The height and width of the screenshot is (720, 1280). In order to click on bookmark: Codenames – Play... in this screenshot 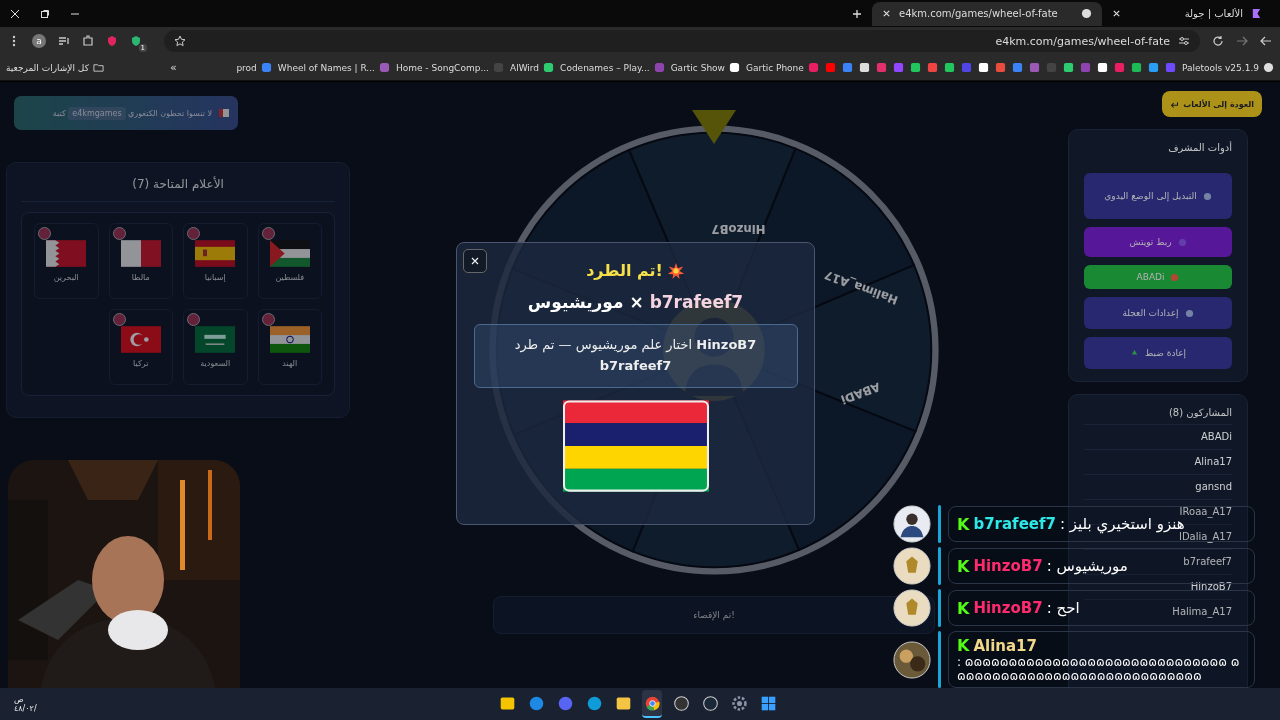, I will do `click(612, 67)`.